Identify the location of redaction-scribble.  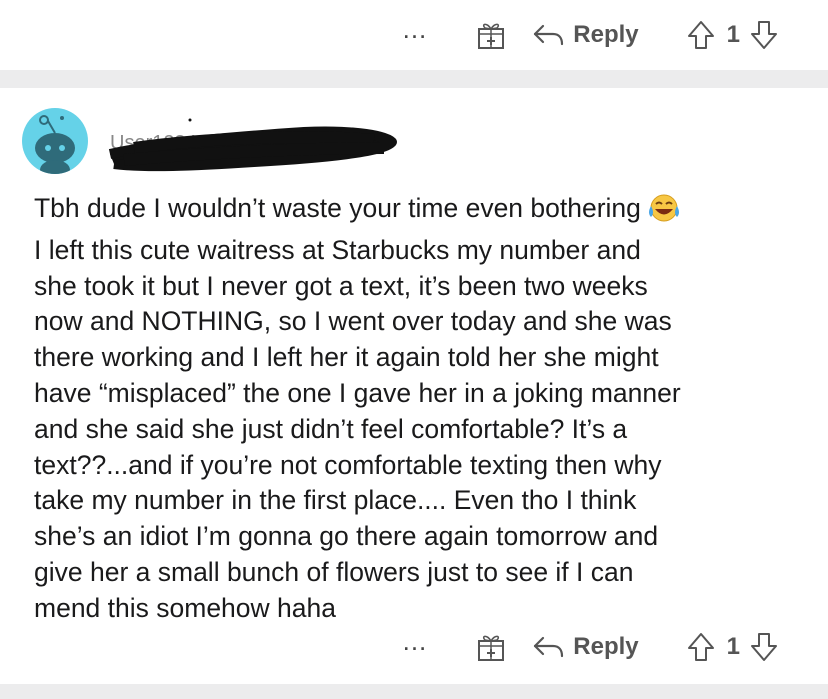
(252, 145).